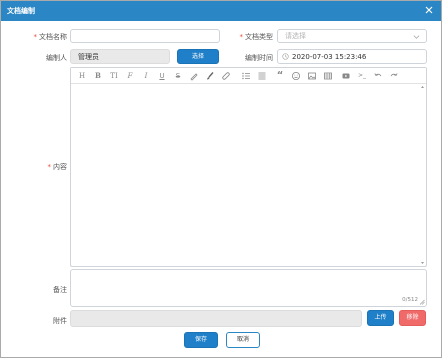  Describe the element at coordinates (422, 175) in the screenshot. I see `editor-scrollbar` at that location.